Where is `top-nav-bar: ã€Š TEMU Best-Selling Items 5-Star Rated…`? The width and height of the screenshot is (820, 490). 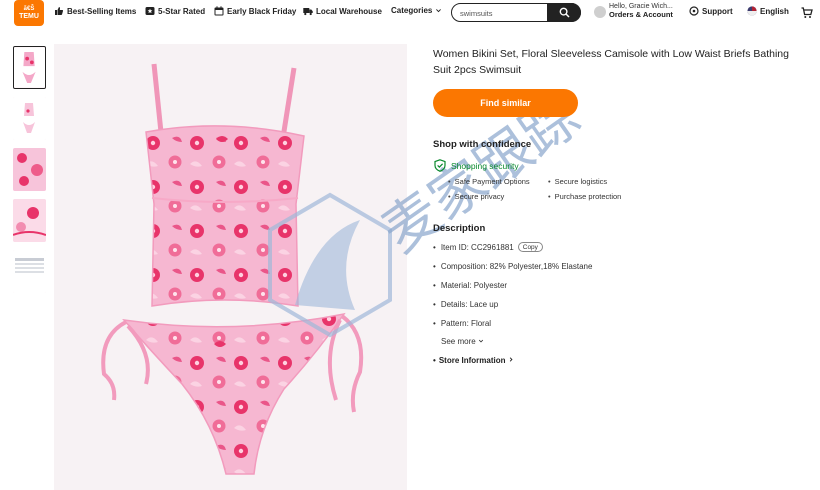 top-nav-bar: ã€Š TEMU Best-Selling Items 5-Star Rated… is located at coordinates (410, 13).